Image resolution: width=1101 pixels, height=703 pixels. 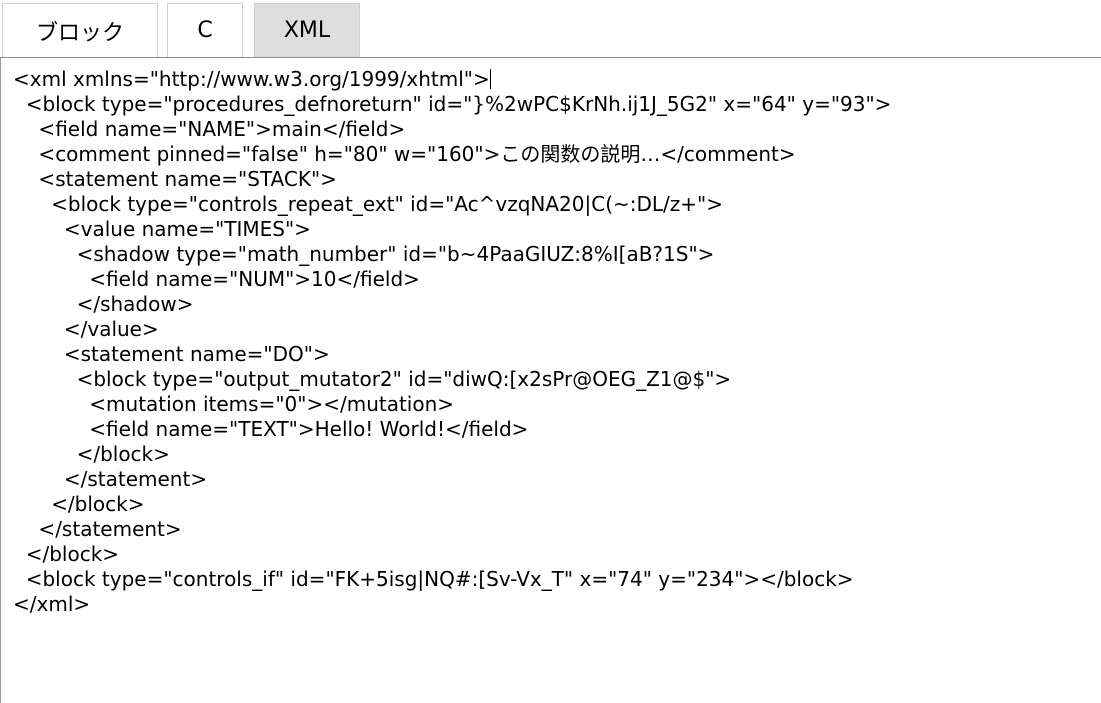 I want to click on code-line: <field name="NUM">10</field>, so click(x=216, y=279).